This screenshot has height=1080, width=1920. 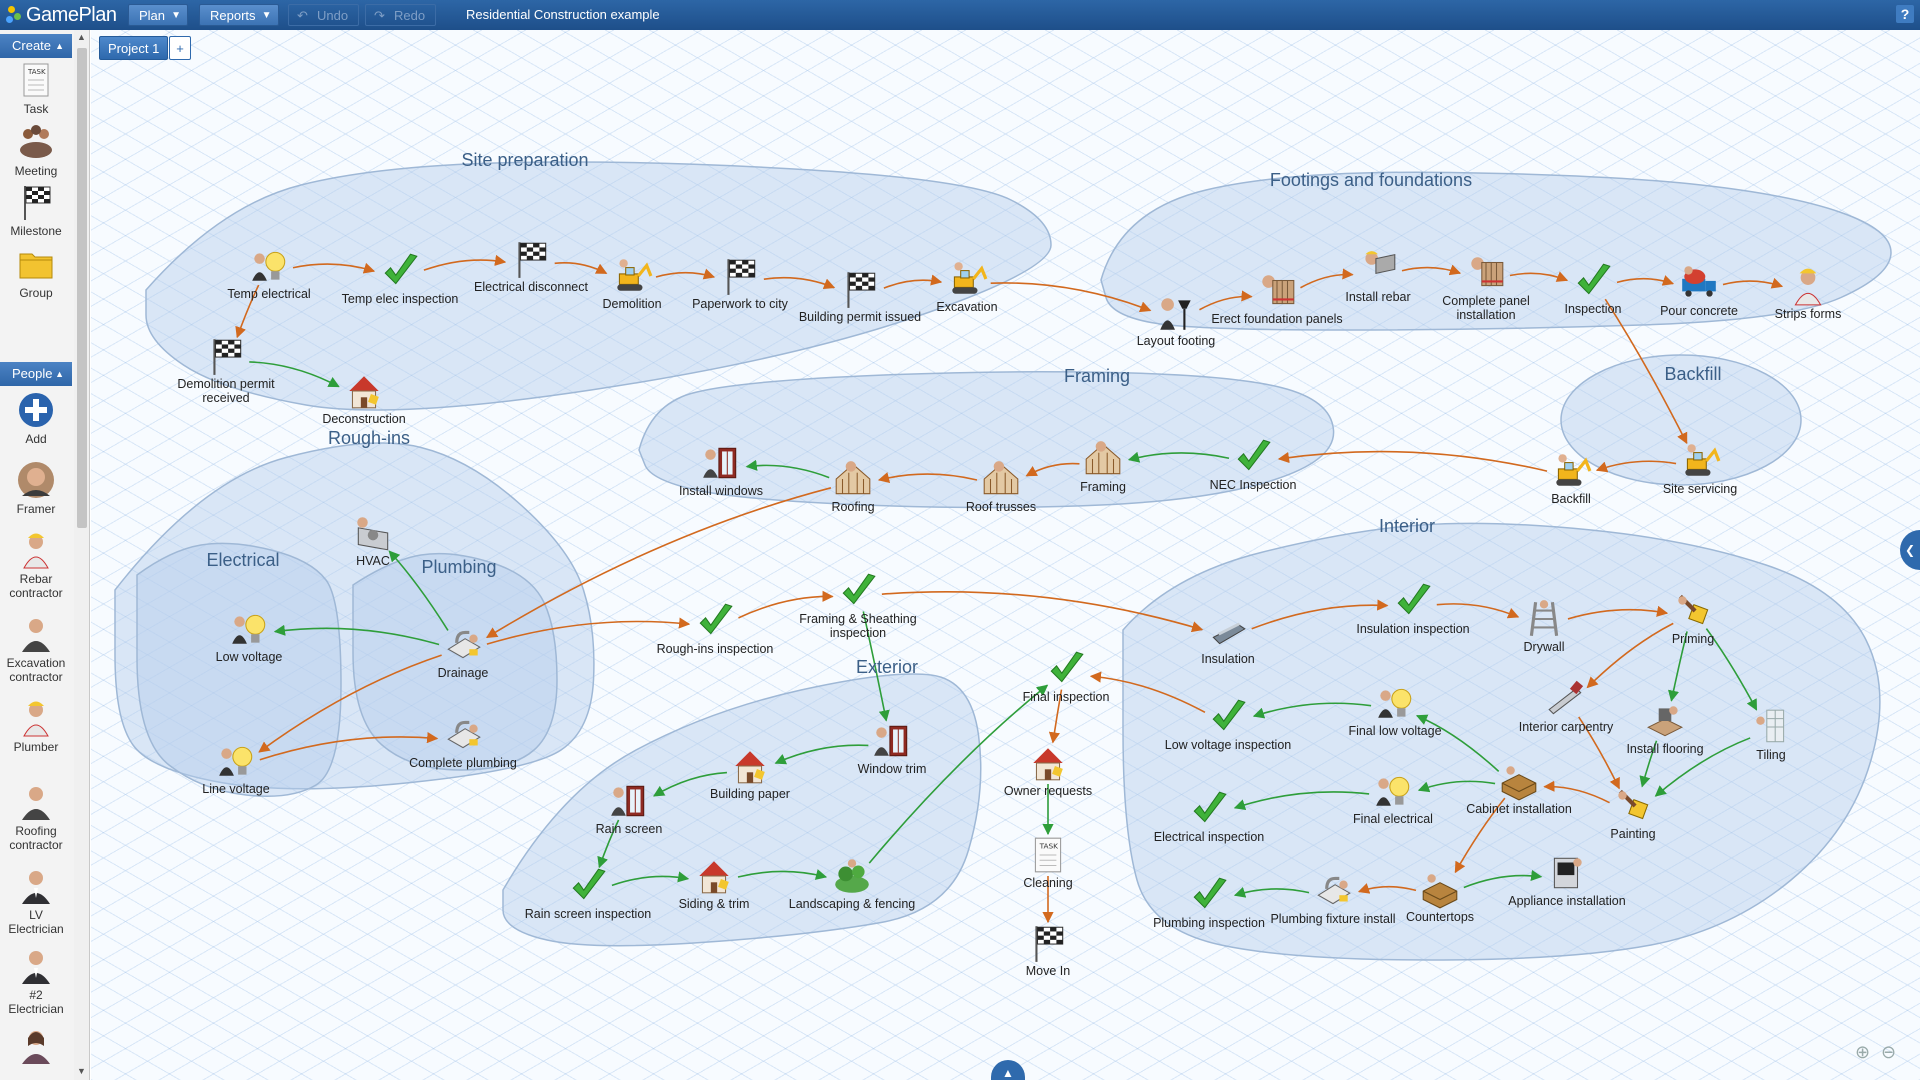 What do you see at coordinates (1048, 950) in the screenshot?
I see `task-node-move-in: Move In` at bounding box center [1048, 950].